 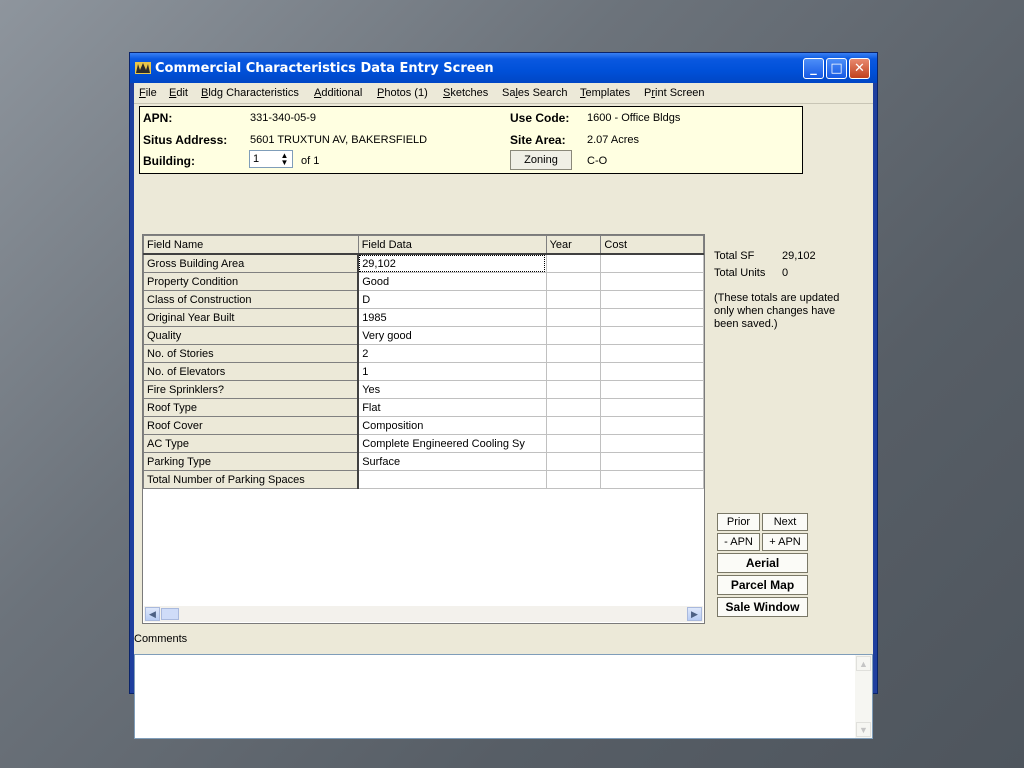 What do you see at coordinates (452, 461) in the screenshot?
I see `field-data-cell: Surface` at bounding box center [452, 461].